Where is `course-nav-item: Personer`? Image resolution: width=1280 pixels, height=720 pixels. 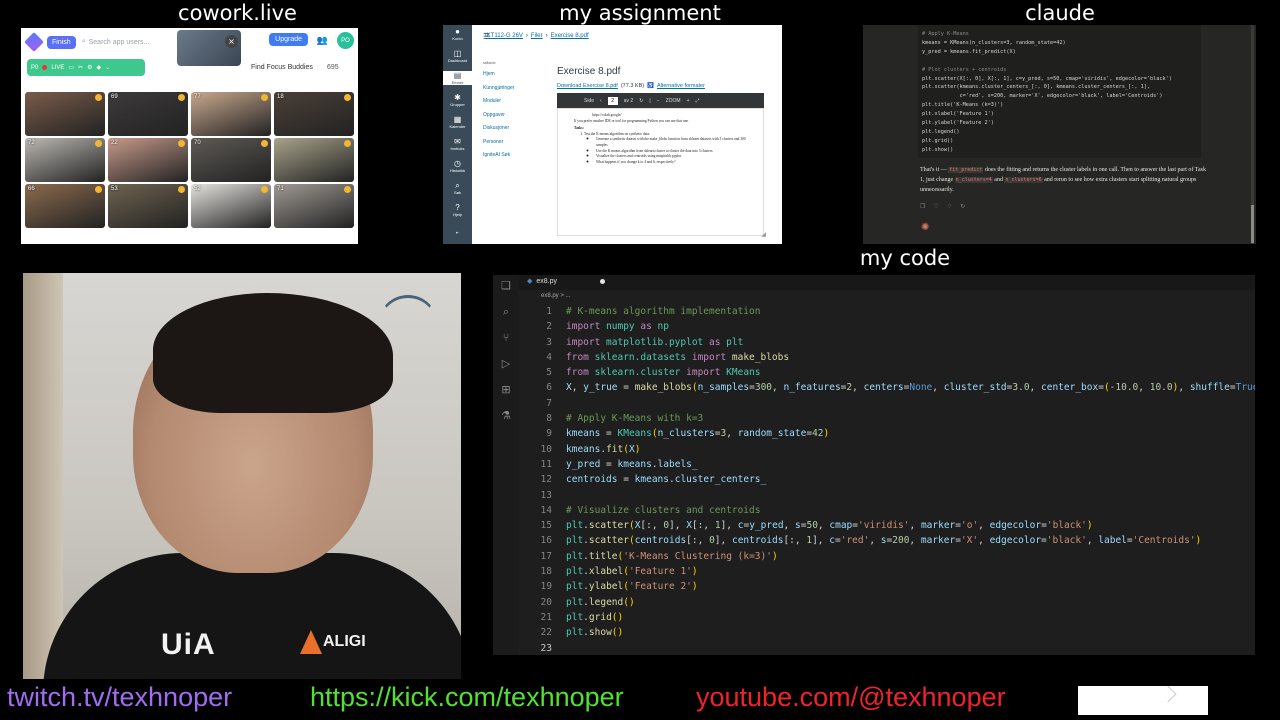
course-nav-item: Personer is located at coordinates (498, 143).